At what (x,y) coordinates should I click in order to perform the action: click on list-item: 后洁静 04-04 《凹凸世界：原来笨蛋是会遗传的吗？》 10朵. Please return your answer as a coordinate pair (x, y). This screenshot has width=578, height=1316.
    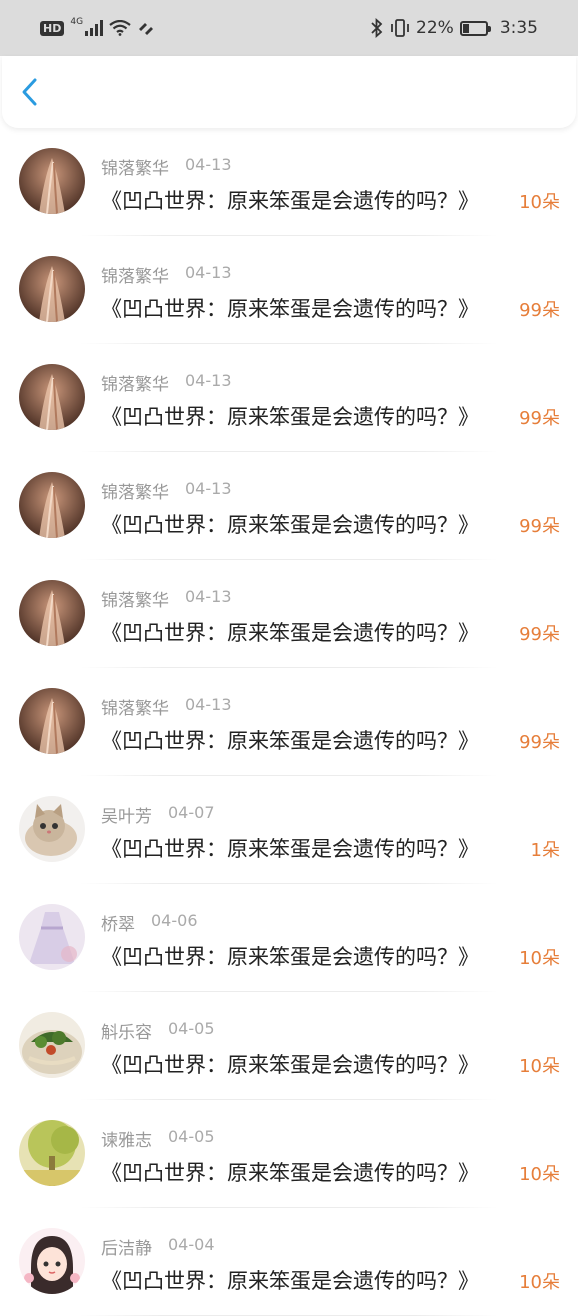
    Looking at the image, I should click on (289, 1262).